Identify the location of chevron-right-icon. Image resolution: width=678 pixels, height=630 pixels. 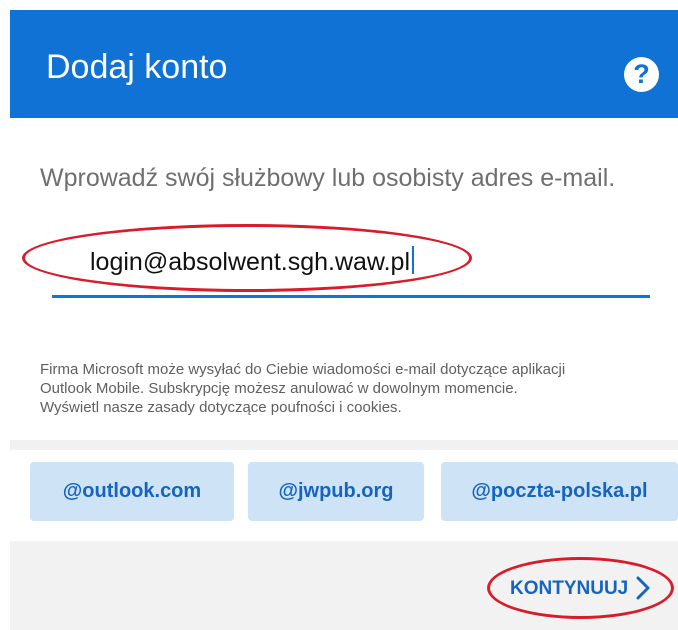
(643, 592).